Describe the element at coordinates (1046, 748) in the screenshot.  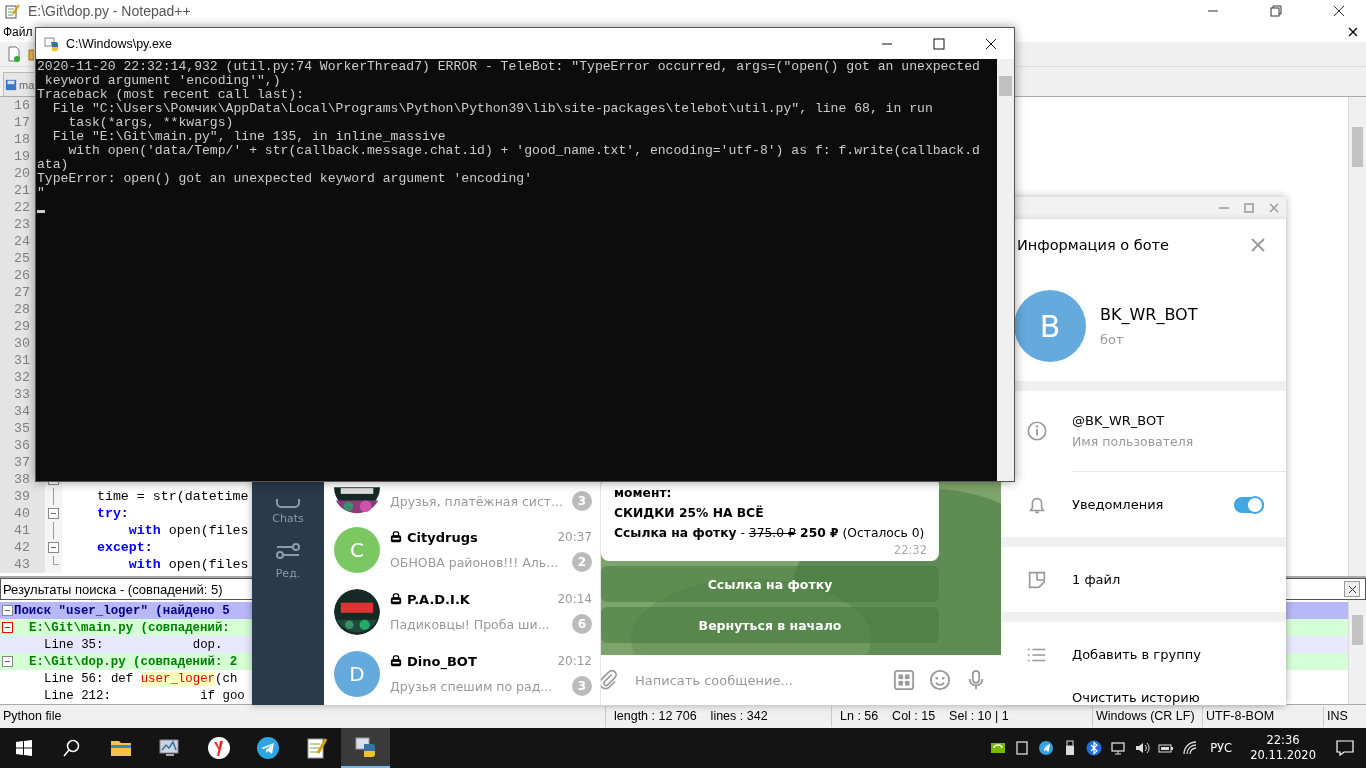
I see `paper-plane-icon` at that location.